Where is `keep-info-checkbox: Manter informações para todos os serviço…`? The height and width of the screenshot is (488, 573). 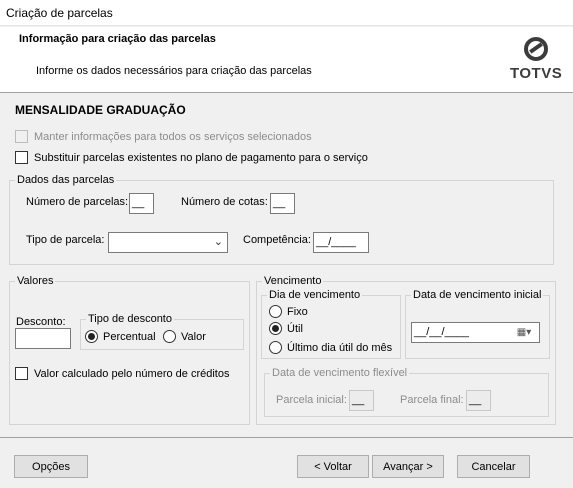 keep-info-checkbox: Manter informações para todos os serviço… is located at coordinates (163, 136).